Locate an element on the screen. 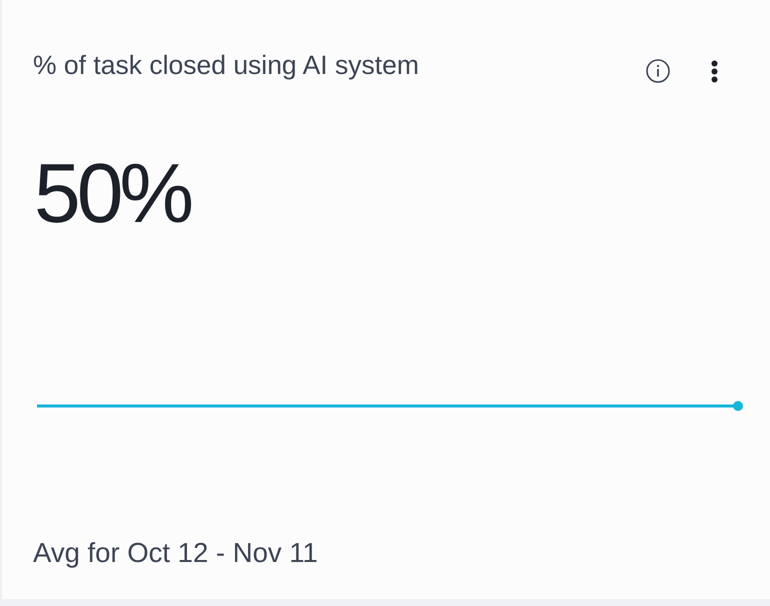 Image resolution: width=770 pixels, height=606 pixels. date-range-label: Avg for Oct 12 - Nov 11 is located at coordinates (175, 553).